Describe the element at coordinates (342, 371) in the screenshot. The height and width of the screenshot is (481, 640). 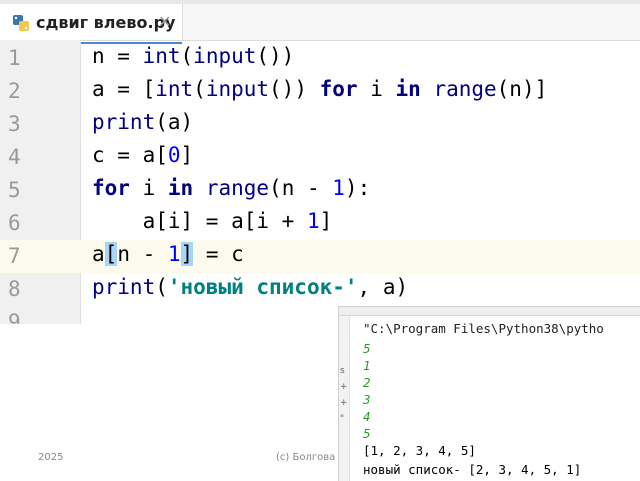
I see `console-tool-icon: s` at that location.